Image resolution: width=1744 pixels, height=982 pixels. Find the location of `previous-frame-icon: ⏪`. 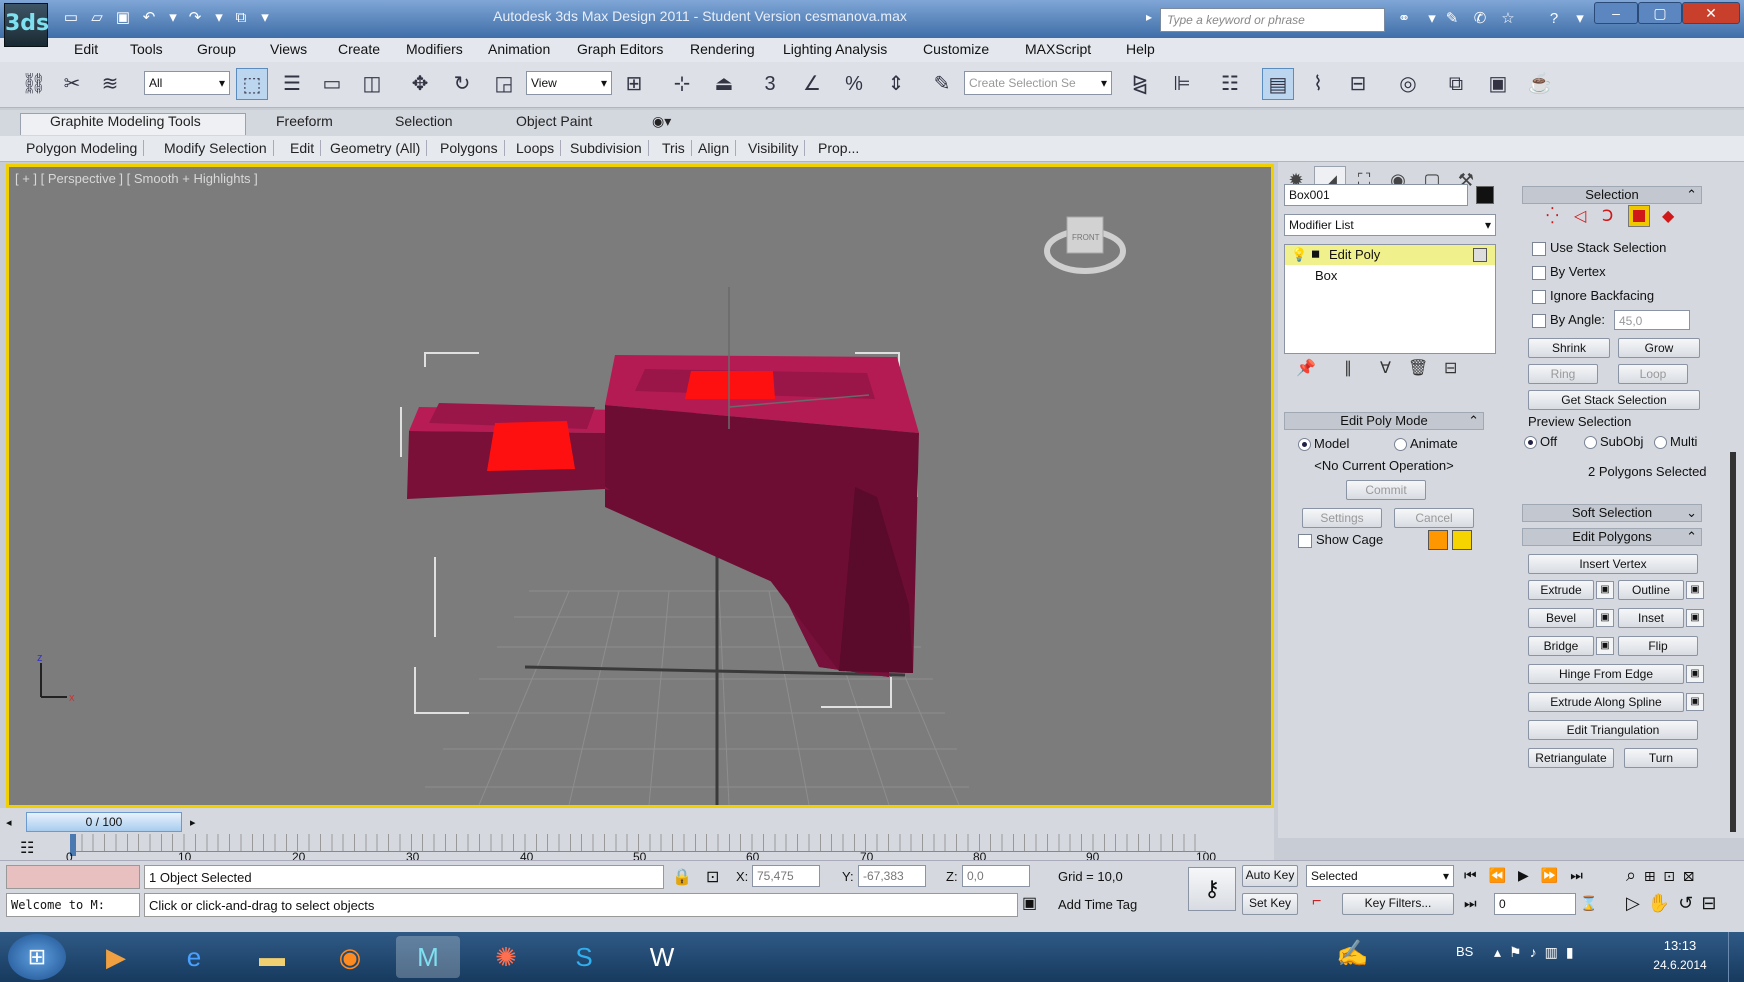

previous-frame-icon: ⏪ is located at coordinates (1503, 875).